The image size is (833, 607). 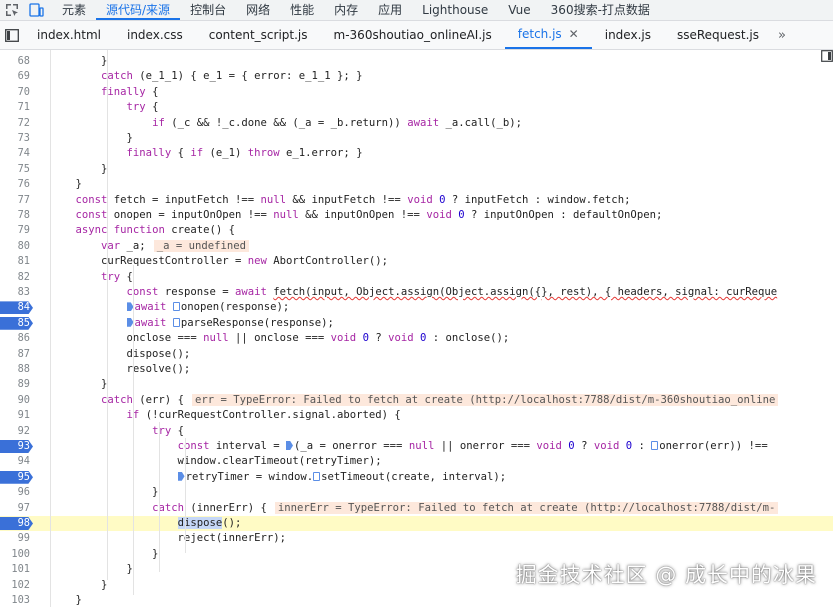 I want to click on line-number: 80, so click(x=15, y=246).